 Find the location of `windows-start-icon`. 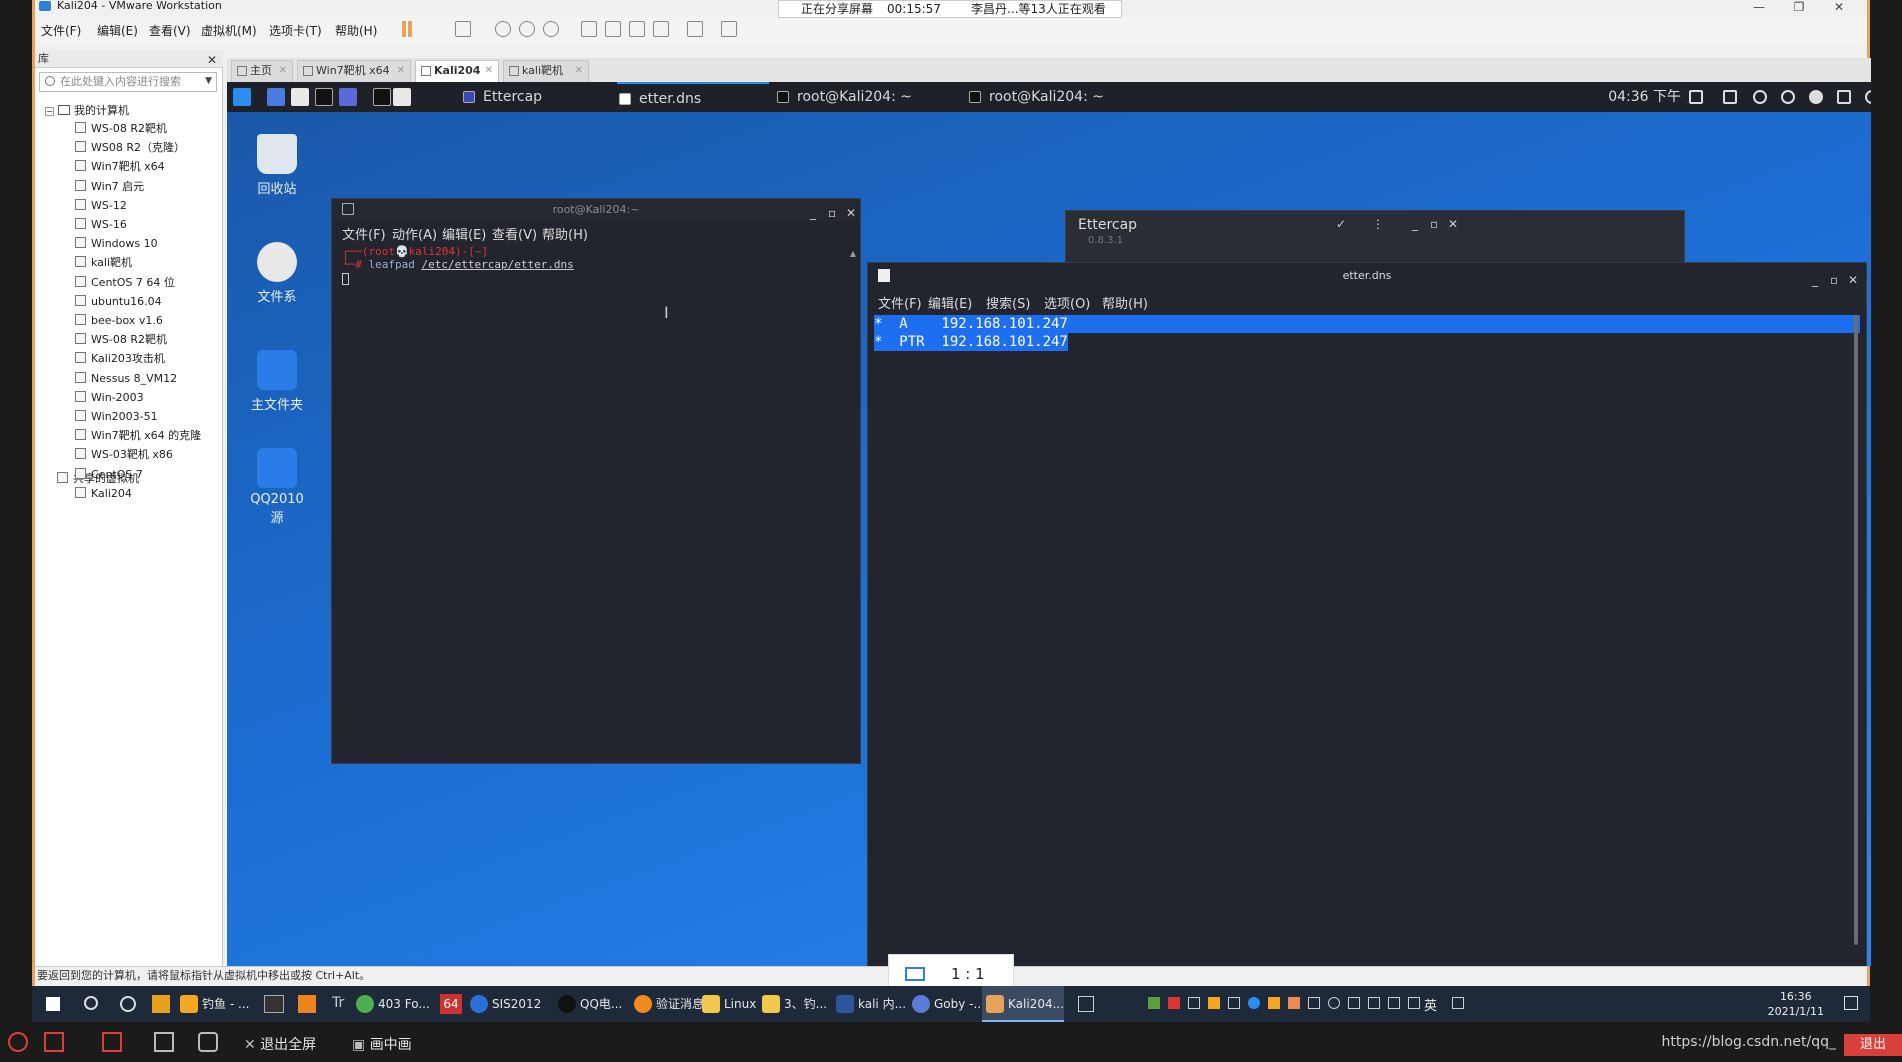

windows-start-icon is located at coordinates (53, 1004).